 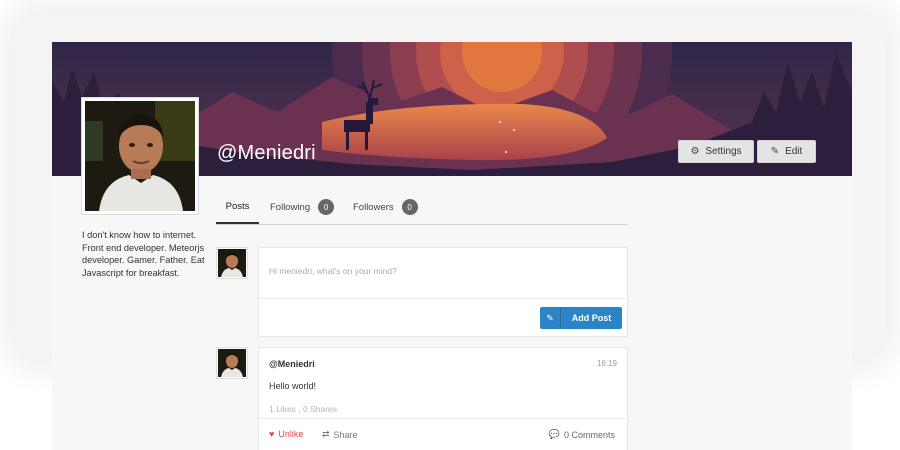 I want to click on edit-label: Edit, so click(x=794, y=151).